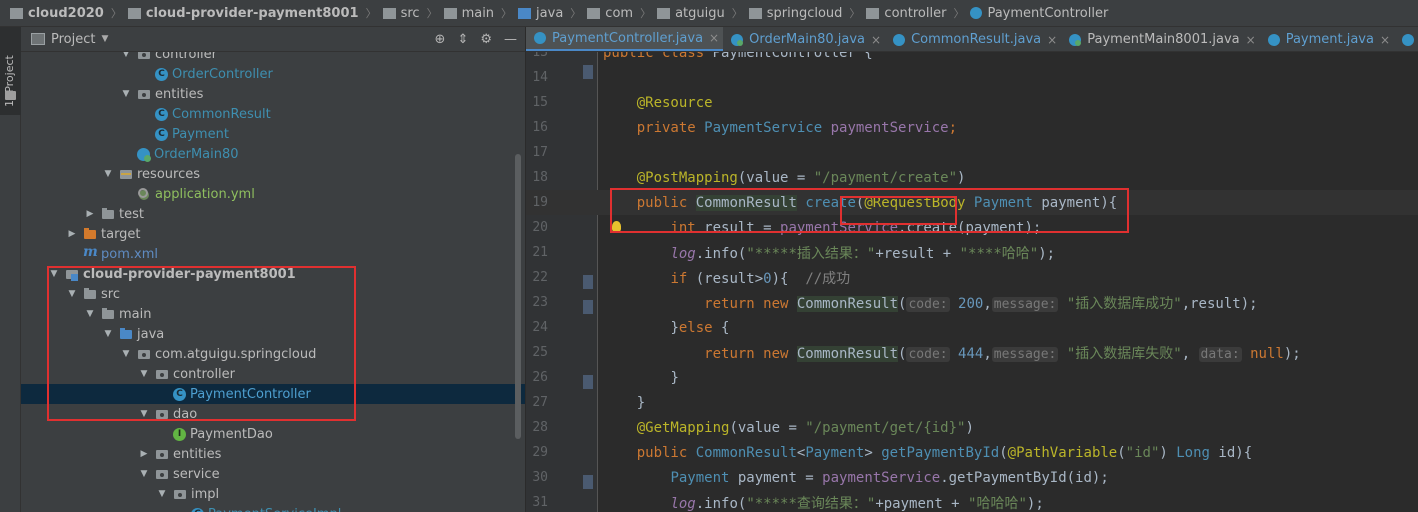 The width and height of the screenshot is (1418, 512). What do you see at coordinates (811, 503) in the screenshot?
I see `code-token: "*****查询结果："` at bounding box center [811, 503].